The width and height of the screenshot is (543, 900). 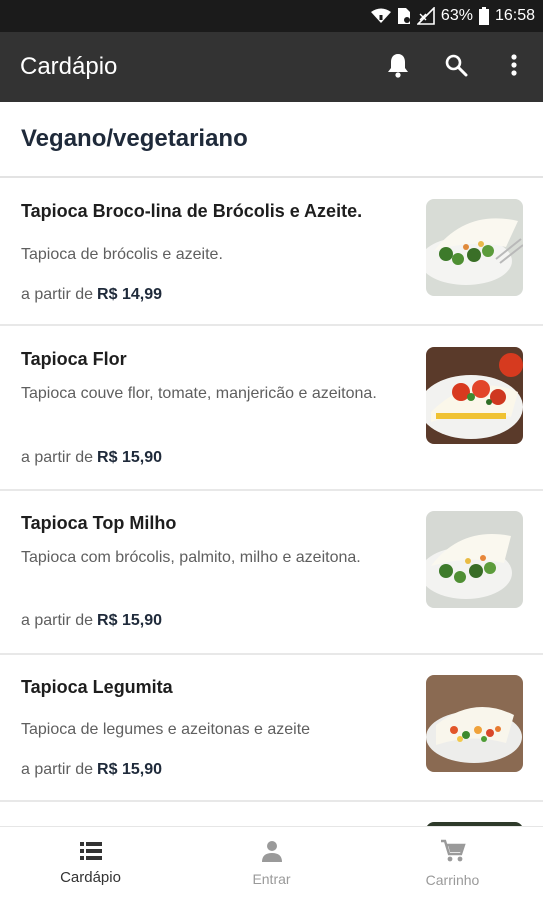 I want to click on item-price: a partir de R$ 14,99, so click(x=91, y=295).